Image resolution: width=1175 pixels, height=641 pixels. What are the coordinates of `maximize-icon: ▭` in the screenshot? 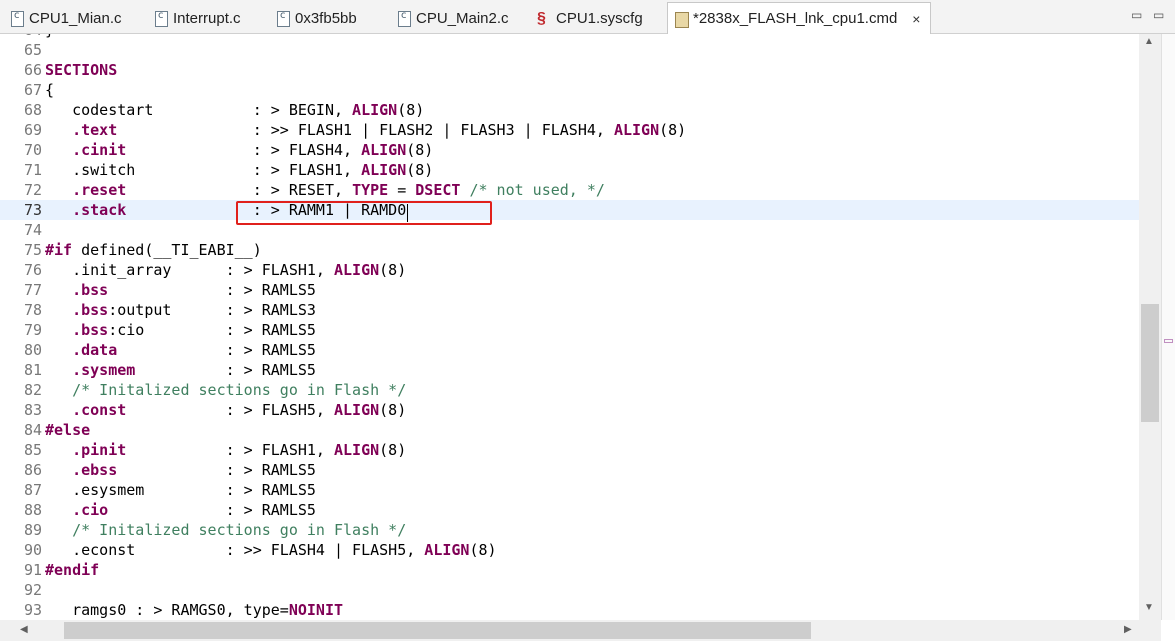 It's located at (1158, 15).